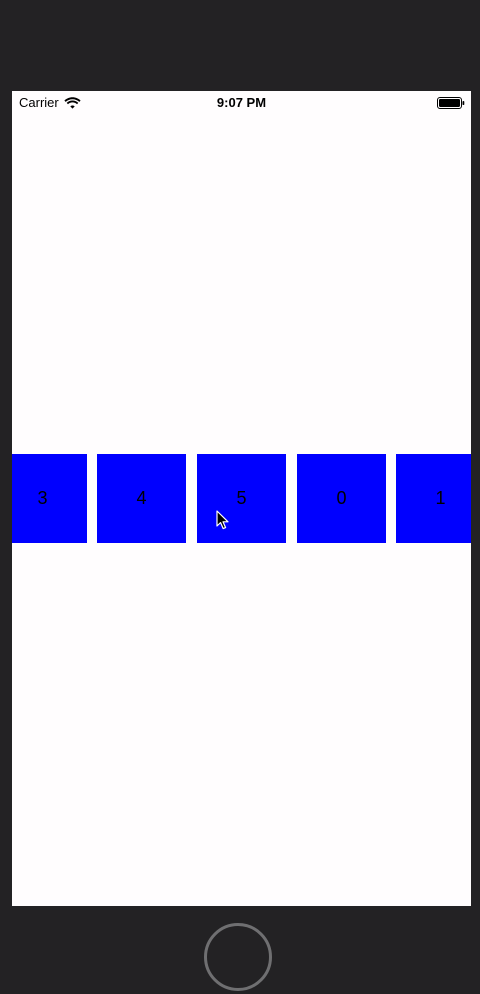  I want to click on cell-label: 5, so click(241, 498).